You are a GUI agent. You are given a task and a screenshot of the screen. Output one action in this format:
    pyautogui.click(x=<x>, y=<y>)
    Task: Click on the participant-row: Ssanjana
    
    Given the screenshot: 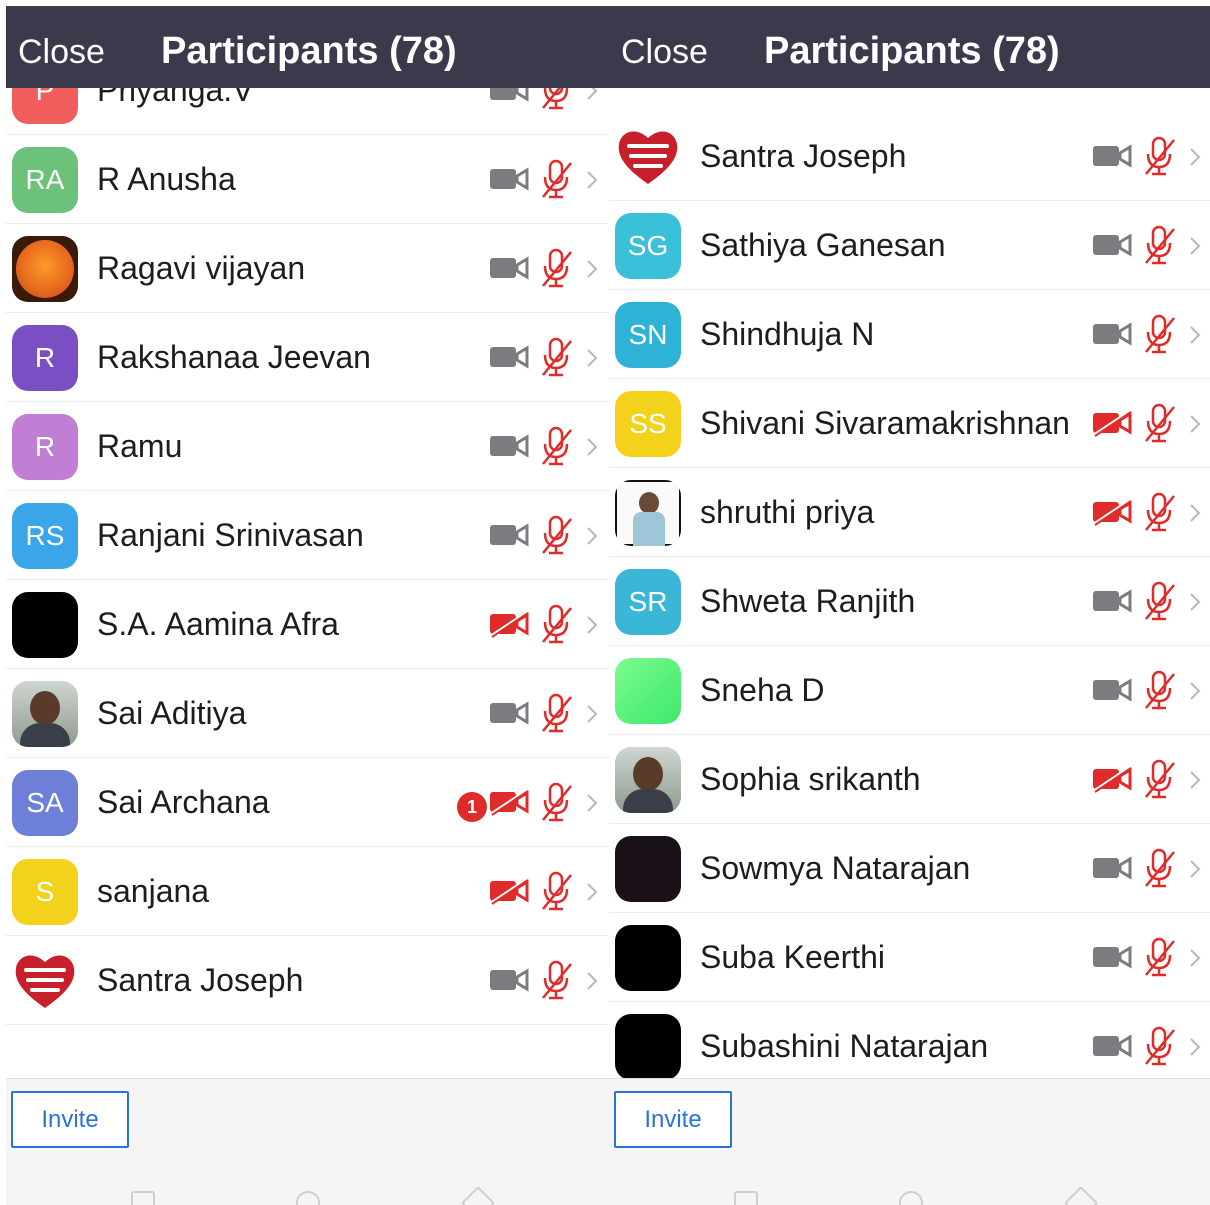 What is the action you would take?
    pyautogui.click(x=307, y=891)
    